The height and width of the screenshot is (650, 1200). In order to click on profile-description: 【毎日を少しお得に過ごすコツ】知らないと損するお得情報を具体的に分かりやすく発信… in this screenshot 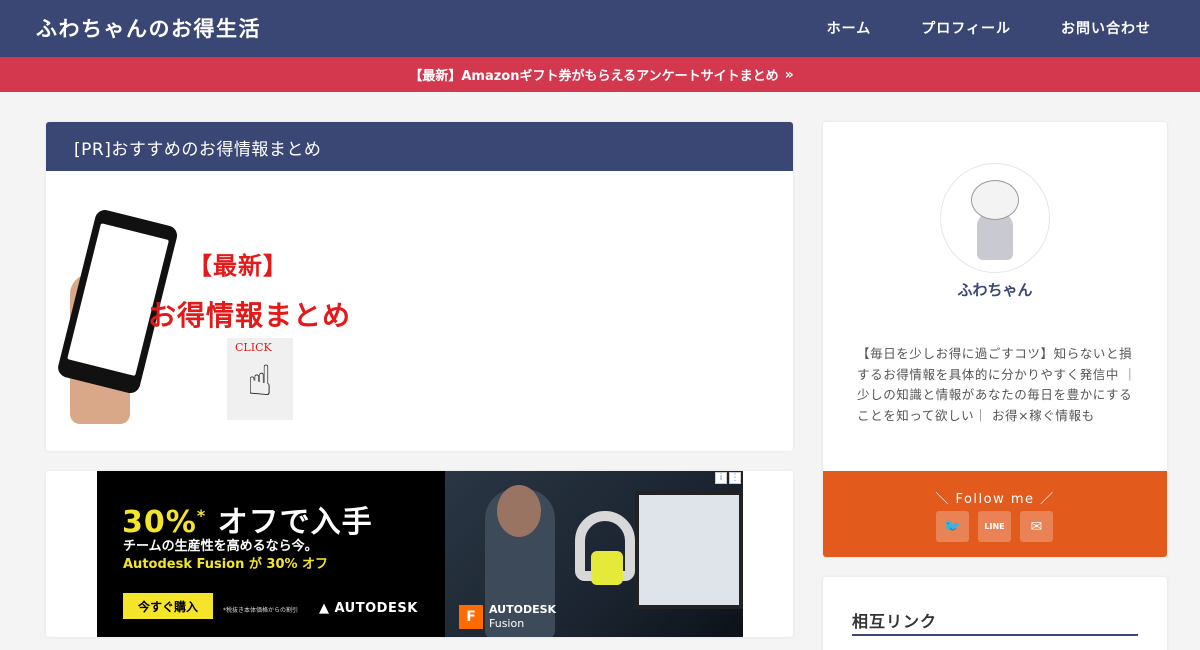, I will do `click(997, 384)`.